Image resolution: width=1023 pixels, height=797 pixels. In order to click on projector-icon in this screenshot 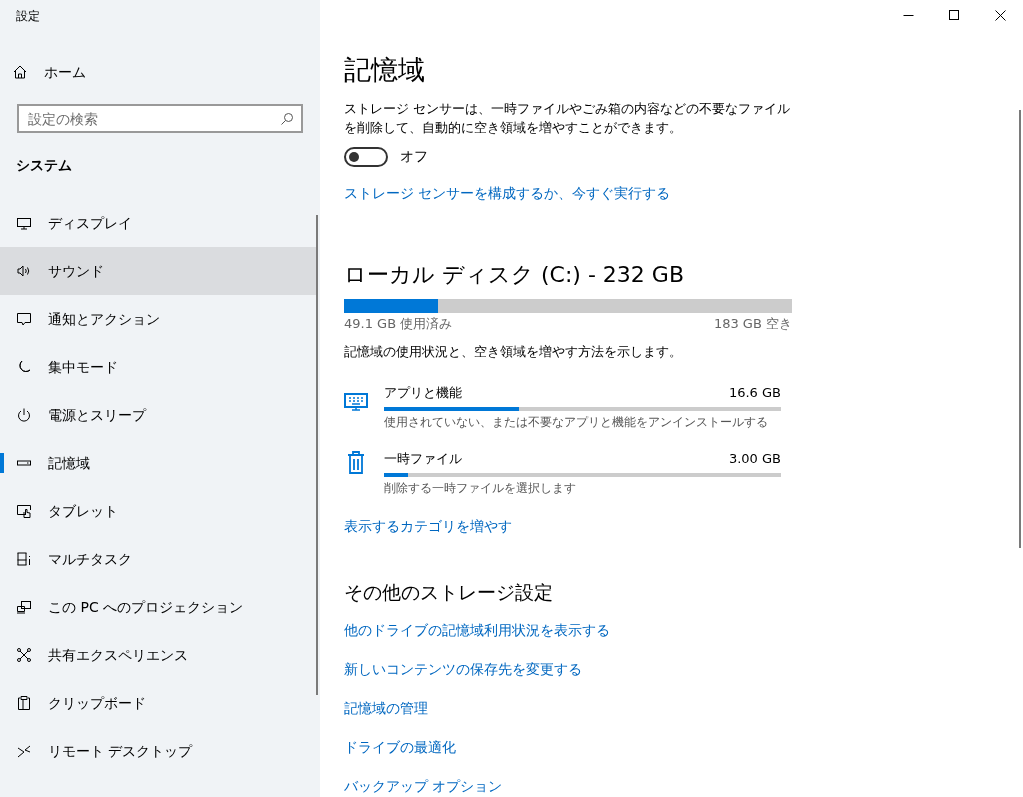, I will do `click(24, 607)`.